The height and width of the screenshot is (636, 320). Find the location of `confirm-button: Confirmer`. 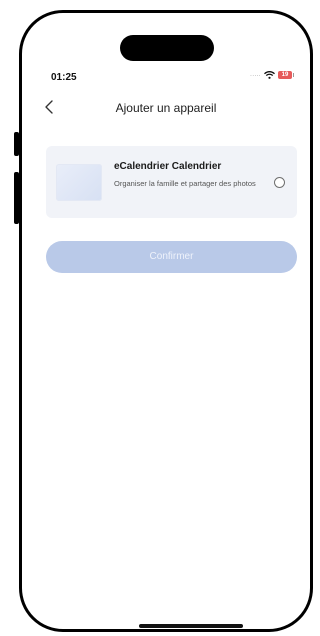

confirm-button: Confirmer is located at coordinates (171, 257).